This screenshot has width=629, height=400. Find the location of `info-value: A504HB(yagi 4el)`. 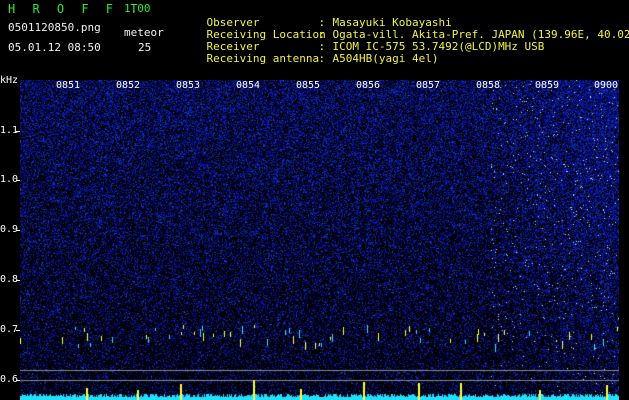

info-value: A504HB(yagi 4el) is located at coordinates (385, 58).